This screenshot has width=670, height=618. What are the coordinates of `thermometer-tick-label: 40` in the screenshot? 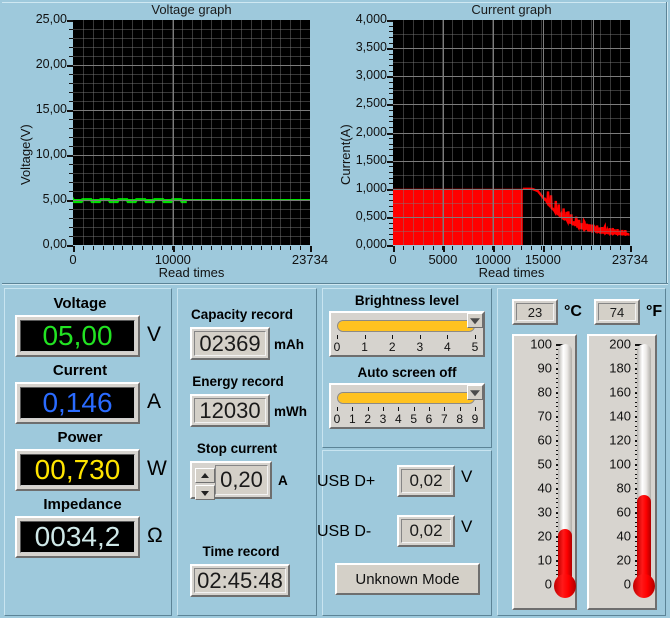 It's located at (544, 488).